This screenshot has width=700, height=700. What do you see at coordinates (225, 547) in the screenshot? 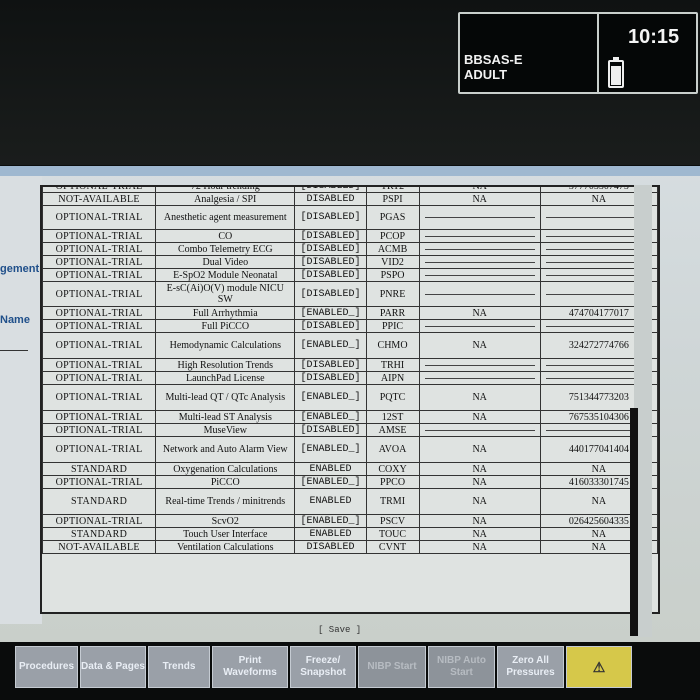
I see `option-feature: Ventilation Calculations` at bounding box center [225, 547].